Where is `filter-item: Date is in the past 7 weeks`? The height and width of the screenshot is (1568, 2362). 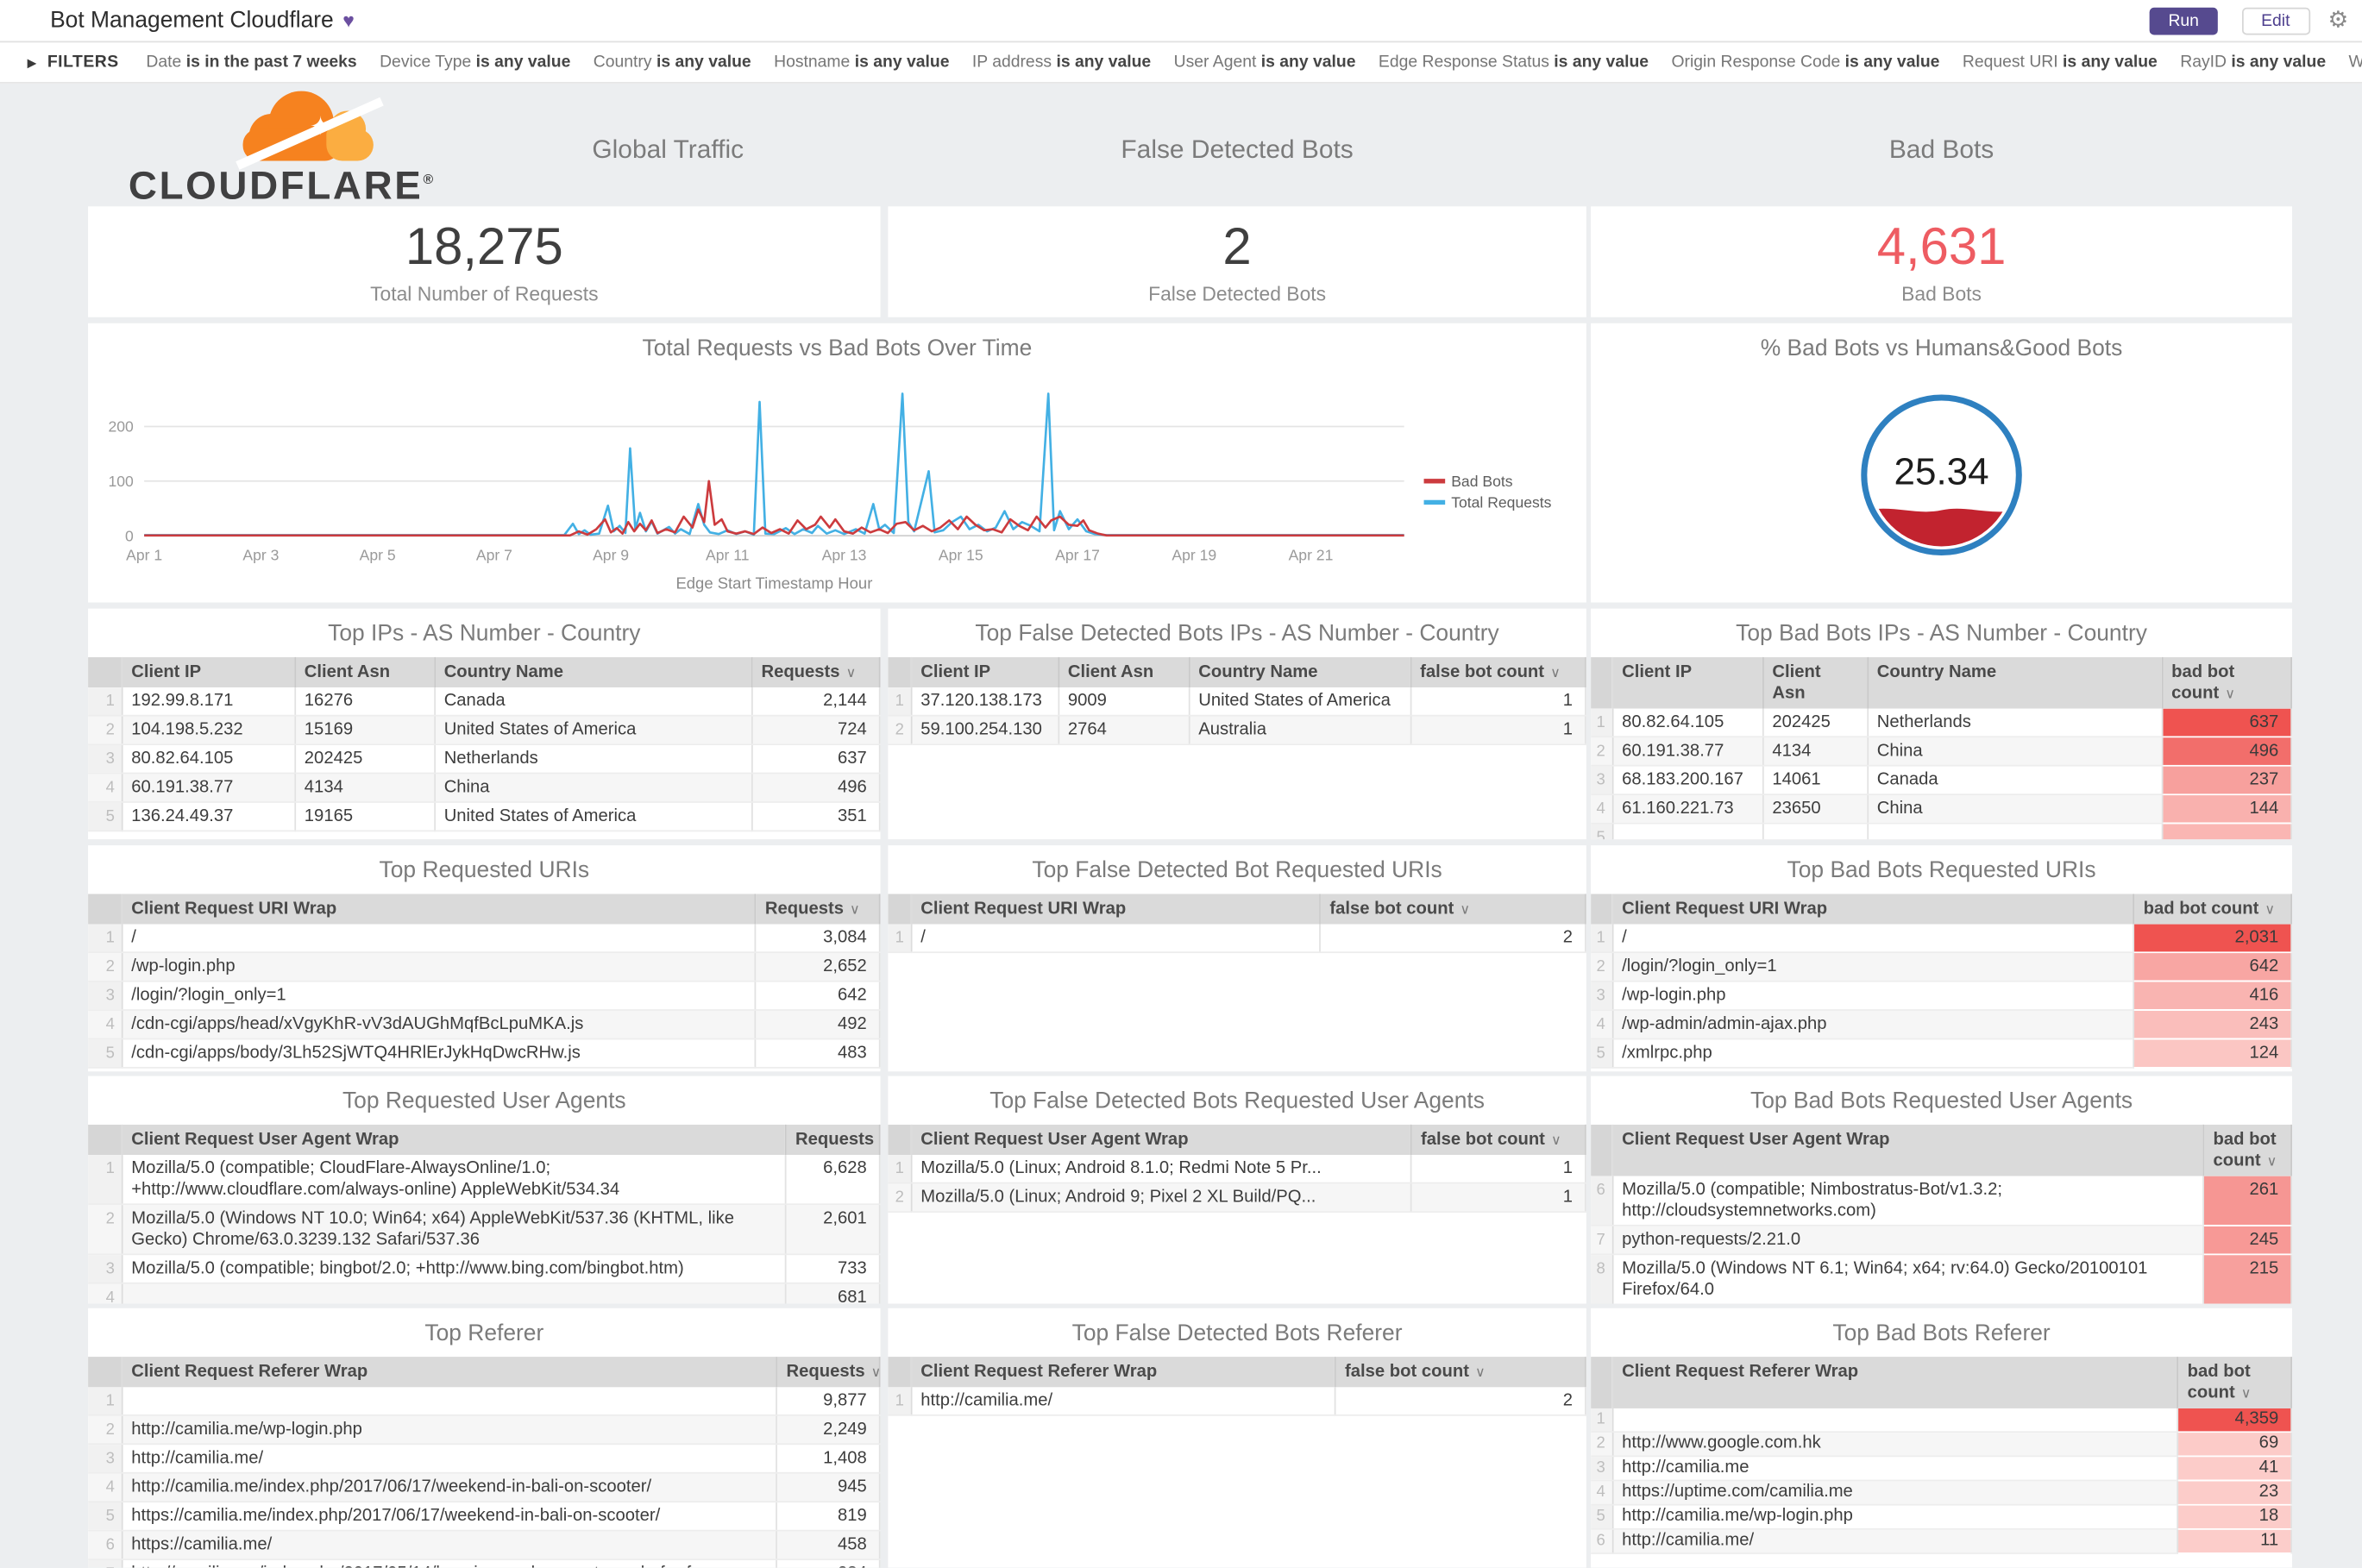 filter-item: Date is in the past 7 weeks is located at coordinates (251, 62).